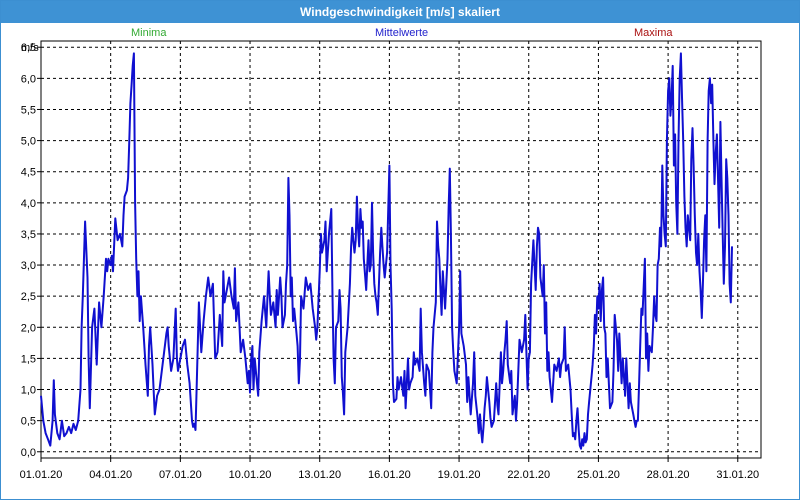  What do you see at coordinates (250, 475) in the screenshot?
I see `x-tick-label: 10.01.20` at bounding box center [250, 475].